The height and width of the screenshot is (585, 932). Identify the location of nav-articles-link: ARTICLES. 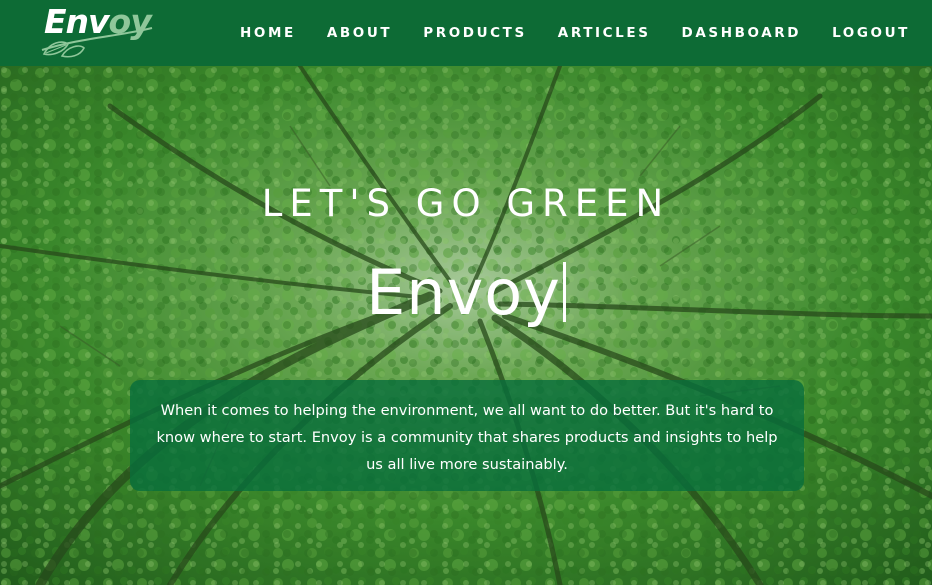
(604, 33).